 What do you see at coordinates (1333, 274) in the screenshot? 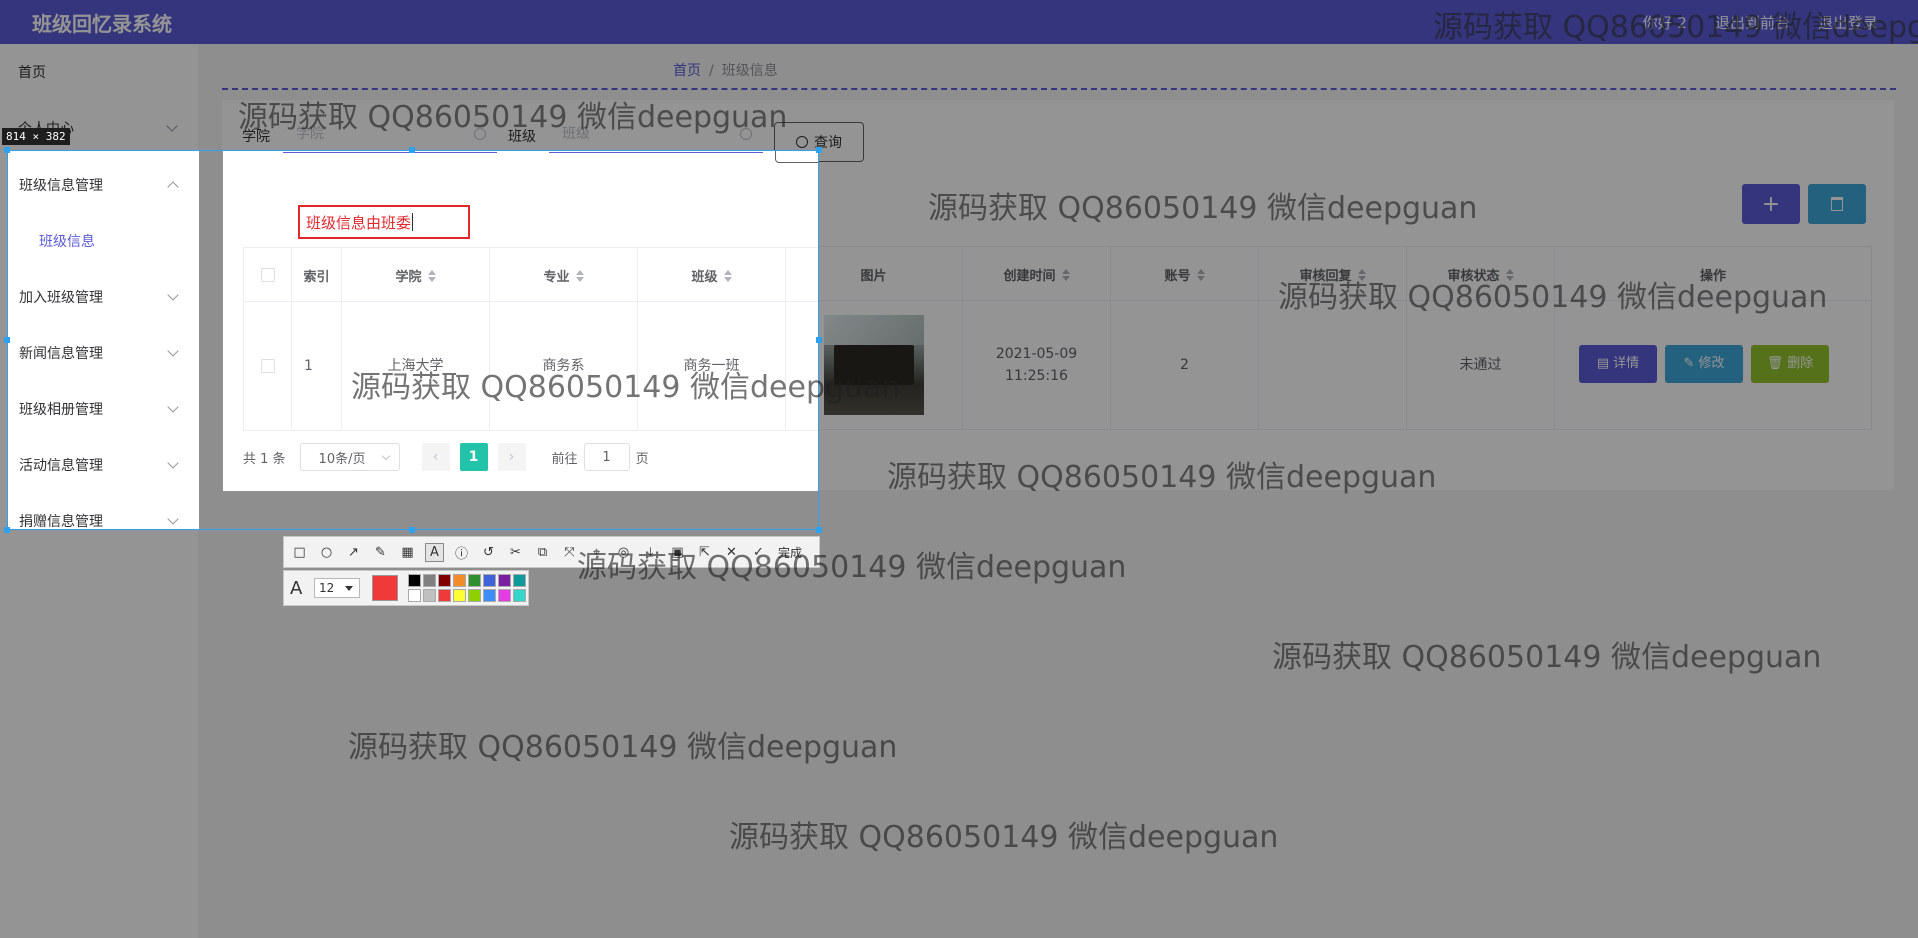
I see `column-header-reply: 审核回复` at bounding box center [1333, 274].